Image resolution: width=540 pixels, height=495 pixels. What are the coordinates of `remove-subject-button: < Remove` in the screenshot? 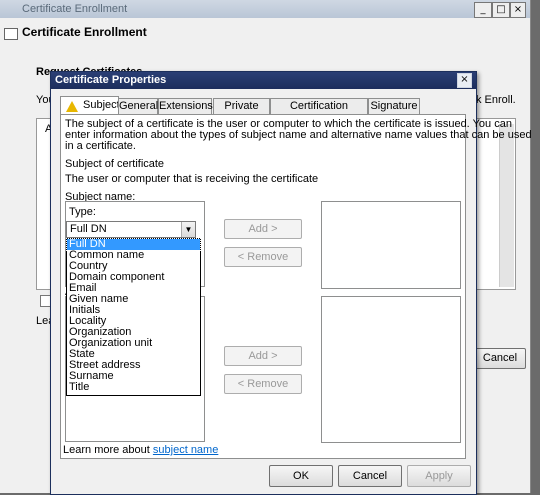 It's located at (263, 257).